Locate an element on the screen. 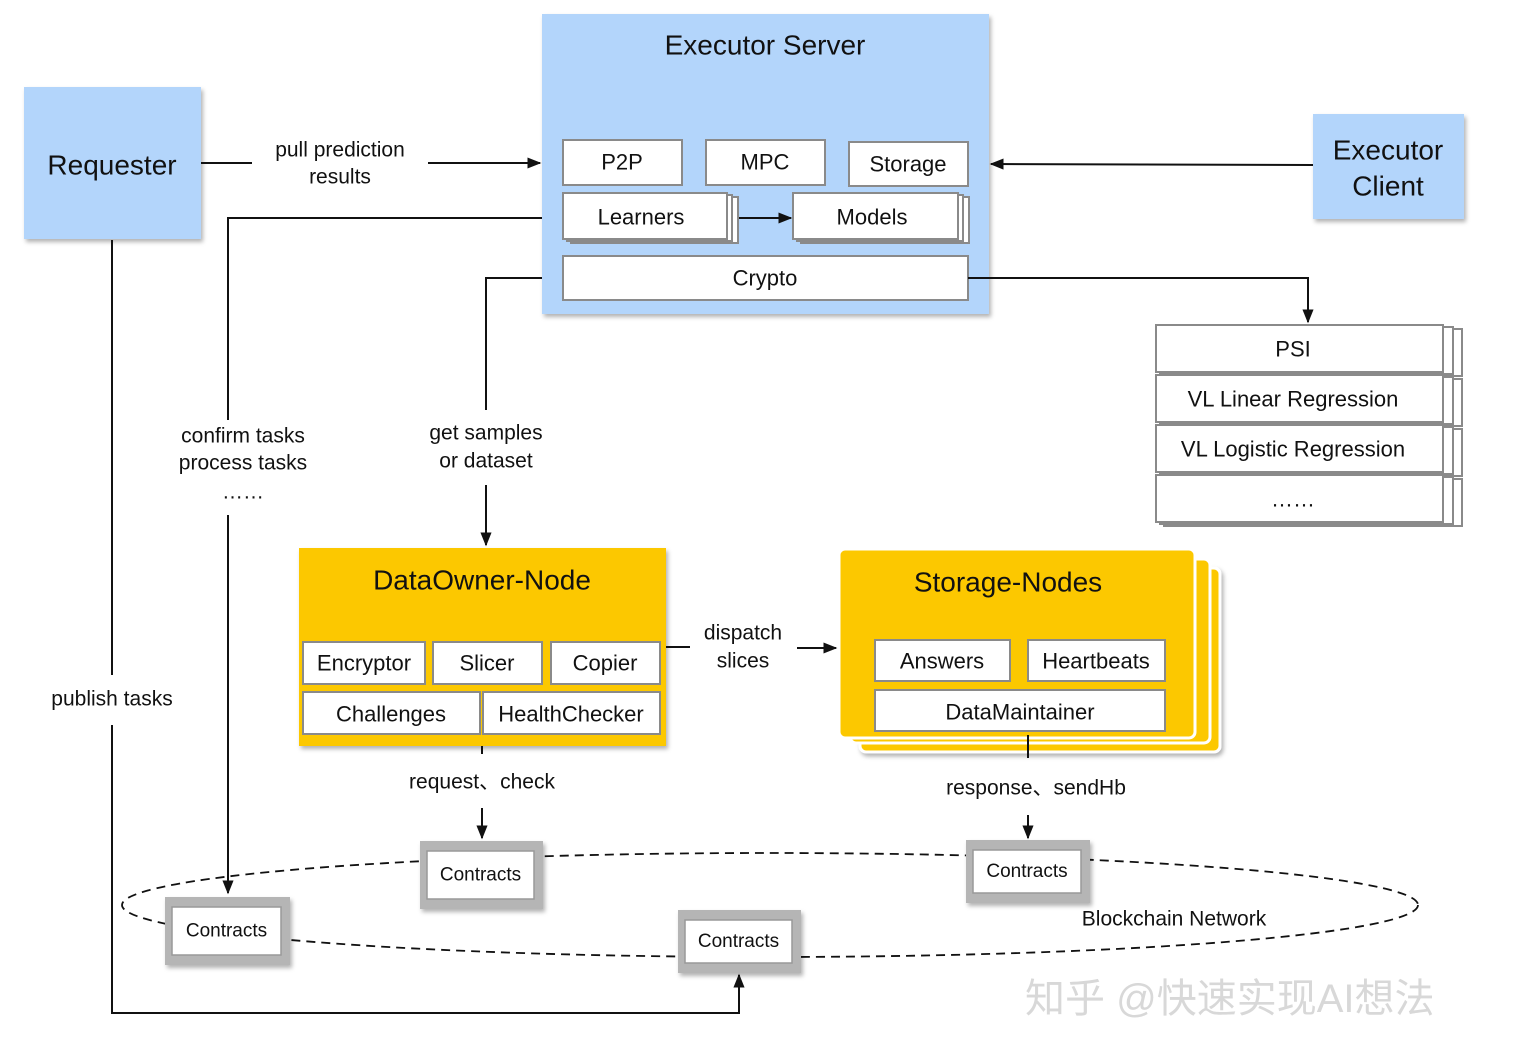  module-heartbeats: Heartbeats is located at coordinates (1096, 660).